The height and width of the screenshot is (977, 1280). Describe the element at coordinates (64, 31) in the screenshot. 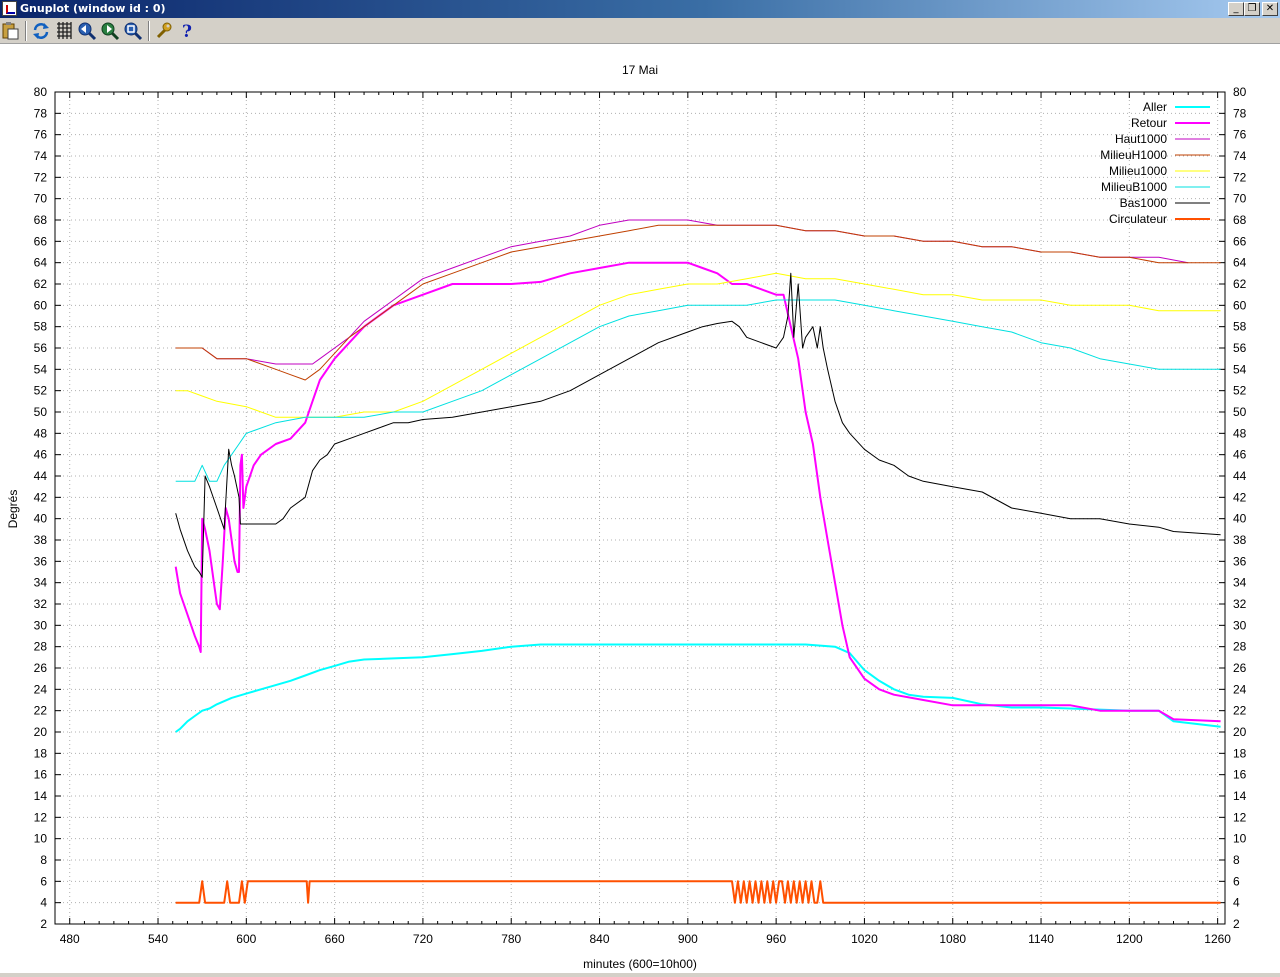

I see `toggle-grid-icon` at that location.